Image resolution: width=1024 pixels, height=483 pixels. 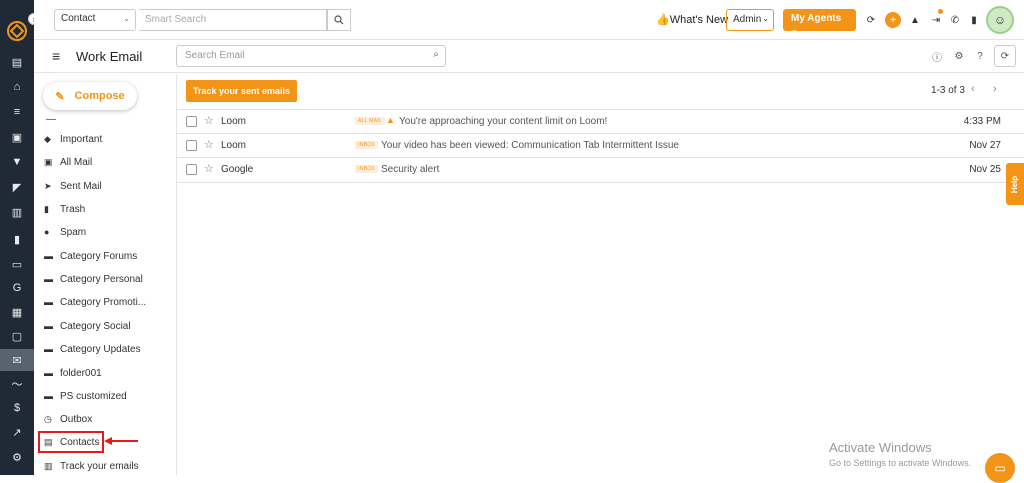 I want to click on phone-icon: ✆, so click(x=955, y=20).